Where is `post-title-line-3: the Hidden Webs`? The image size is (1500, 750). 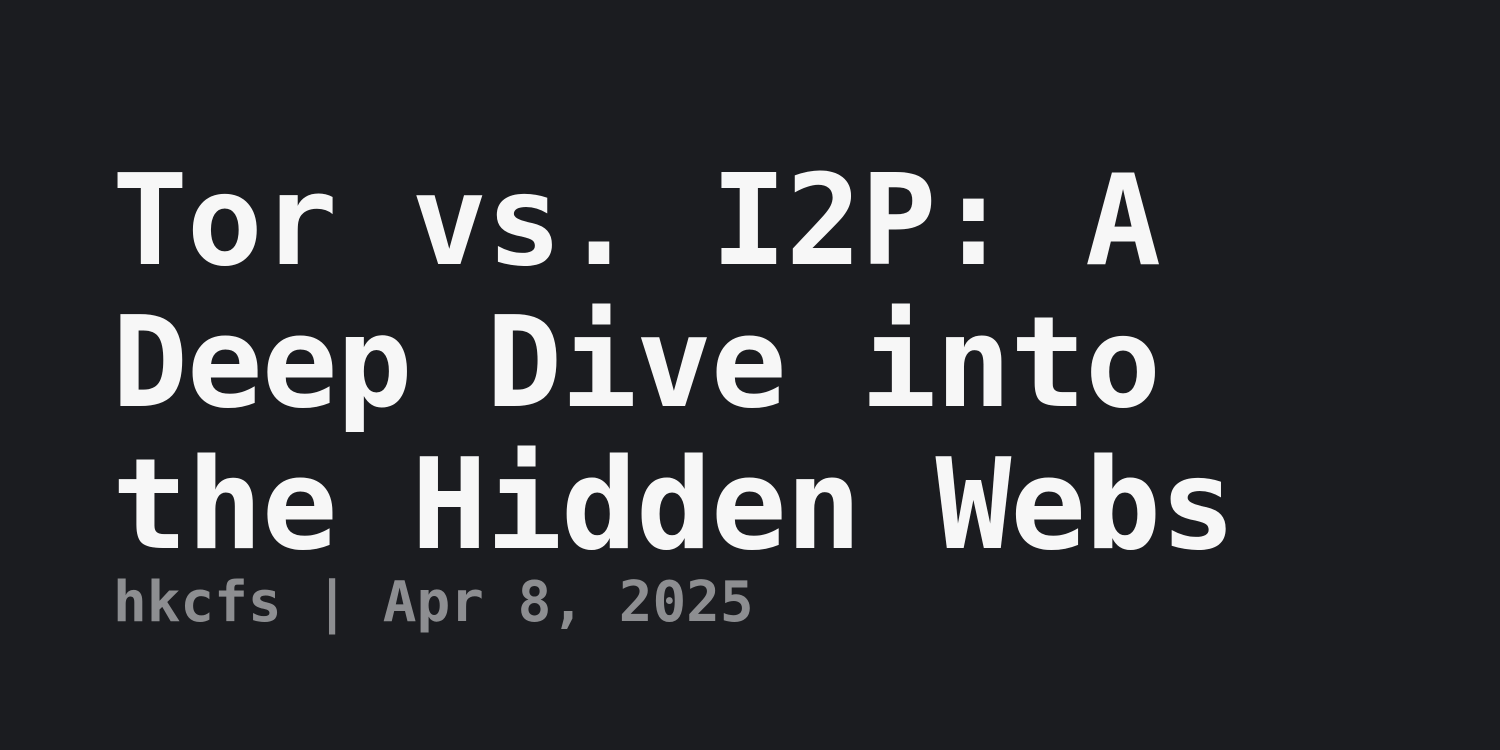
post-title-line-3: the Hidden Webs is located at coordinates (674, 504).